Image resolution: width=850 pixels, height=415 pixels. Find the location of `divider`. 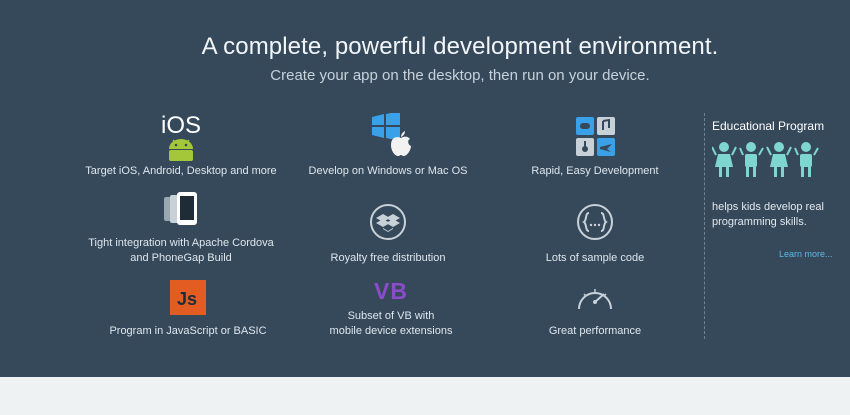

divider is located at coordinates (704, 226).